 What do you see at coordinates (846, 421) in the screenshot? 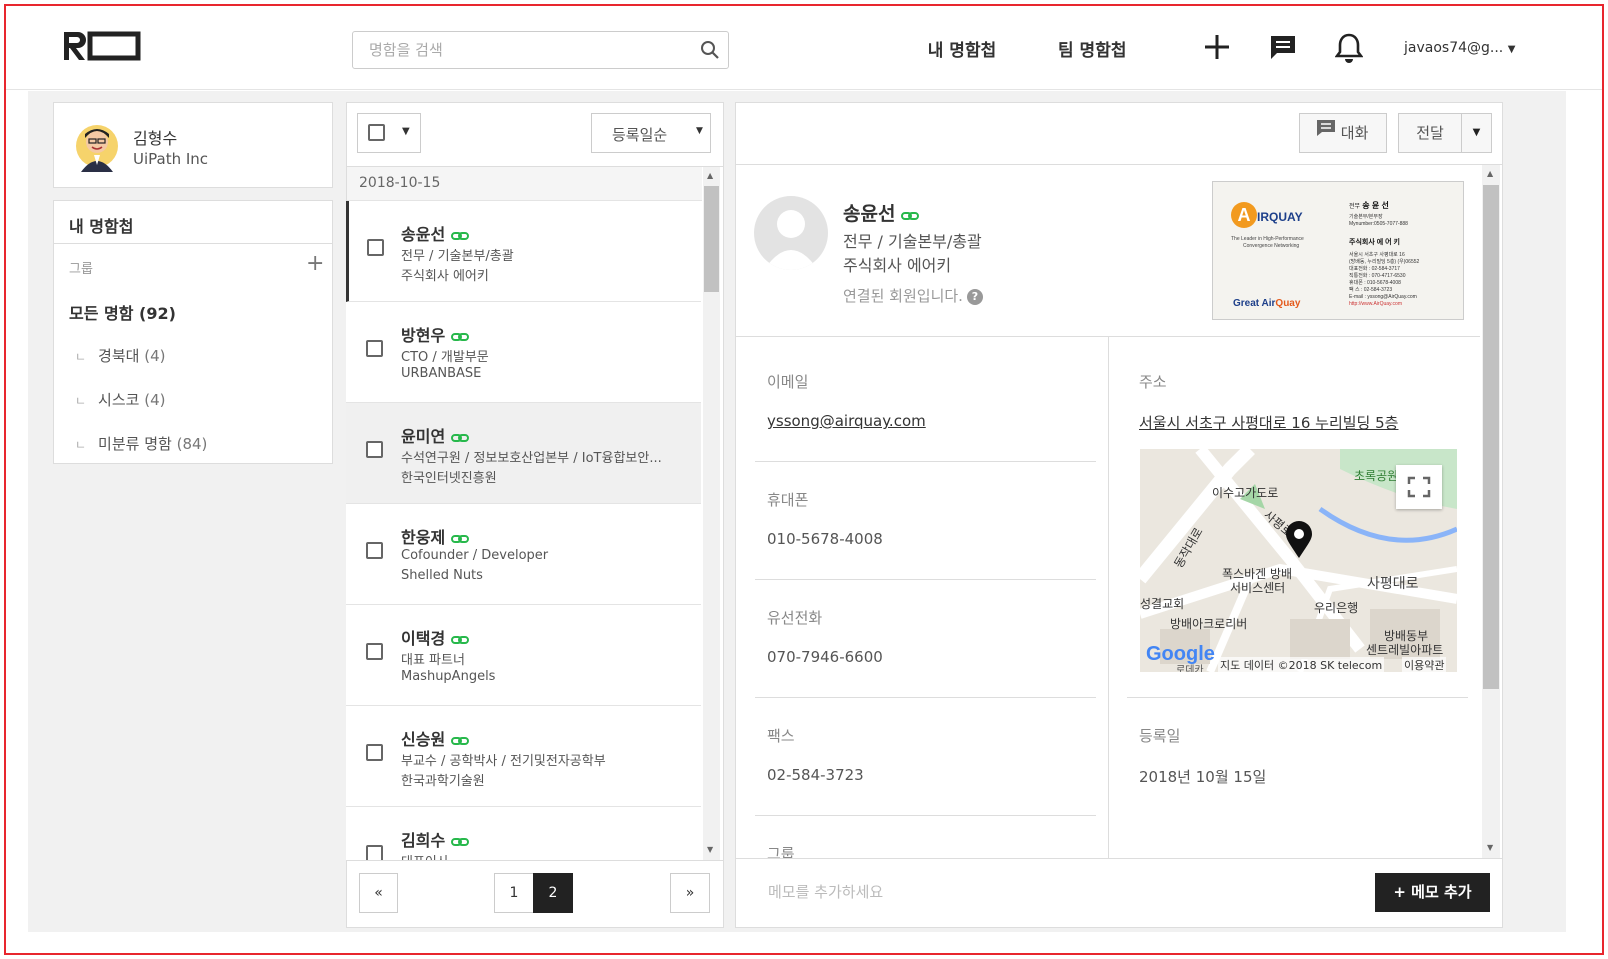
I see `email-link: yssong@airquay.com` at bounding box center [846, 421].